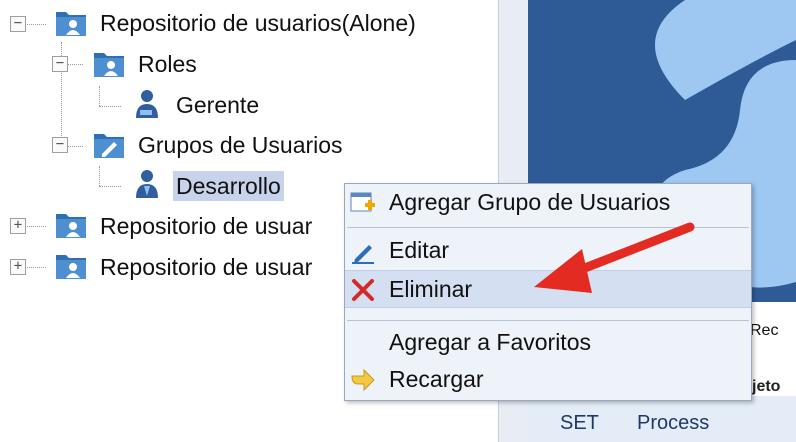  What do you see at coordinates (109, 146) in the screenshot?
I see `groups-folder-icon` at bounding box center [109, 146].